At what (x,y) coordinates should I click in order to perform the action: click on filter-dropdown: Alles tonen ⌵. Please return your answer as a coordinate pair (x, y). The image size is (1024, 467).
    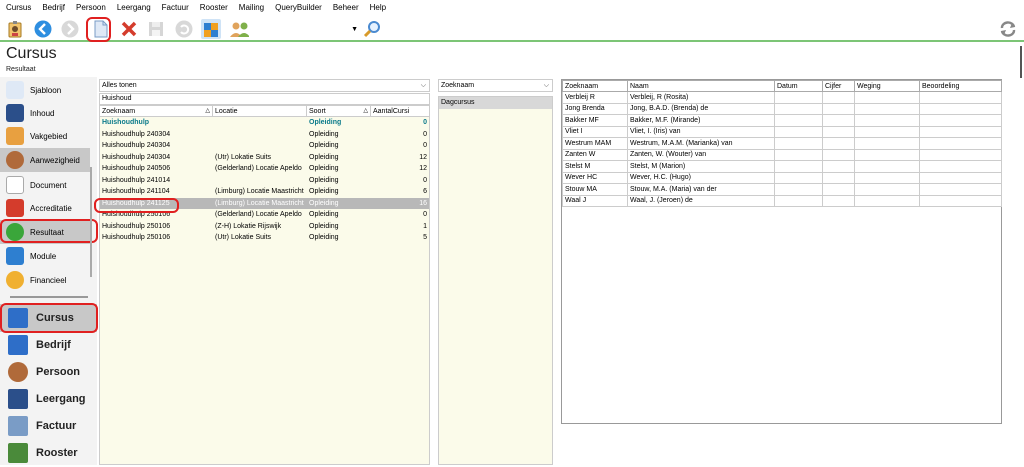
    Looking at the image, I should click on (264, 85).